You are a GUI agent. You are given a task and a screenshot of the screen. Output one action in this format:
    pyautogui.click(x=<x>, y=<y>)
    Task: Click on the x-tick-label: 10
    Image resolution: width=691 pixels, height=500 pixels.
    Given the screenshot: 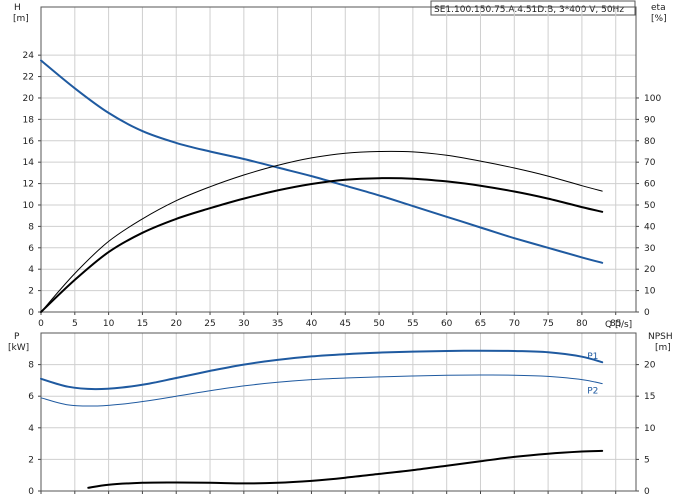 What is the action you would take?
    pyautogui.click(x=109, y=324)
    